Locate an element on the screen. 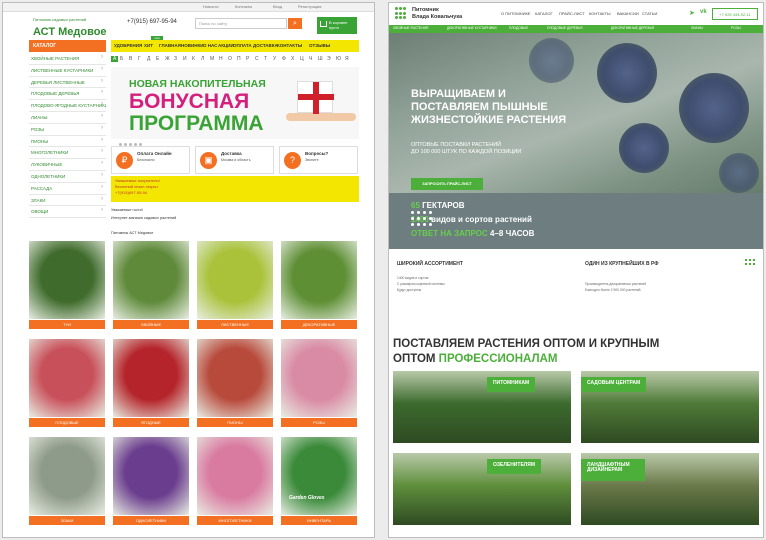  alphabet-letter: В is located at coordinates (130, 59).